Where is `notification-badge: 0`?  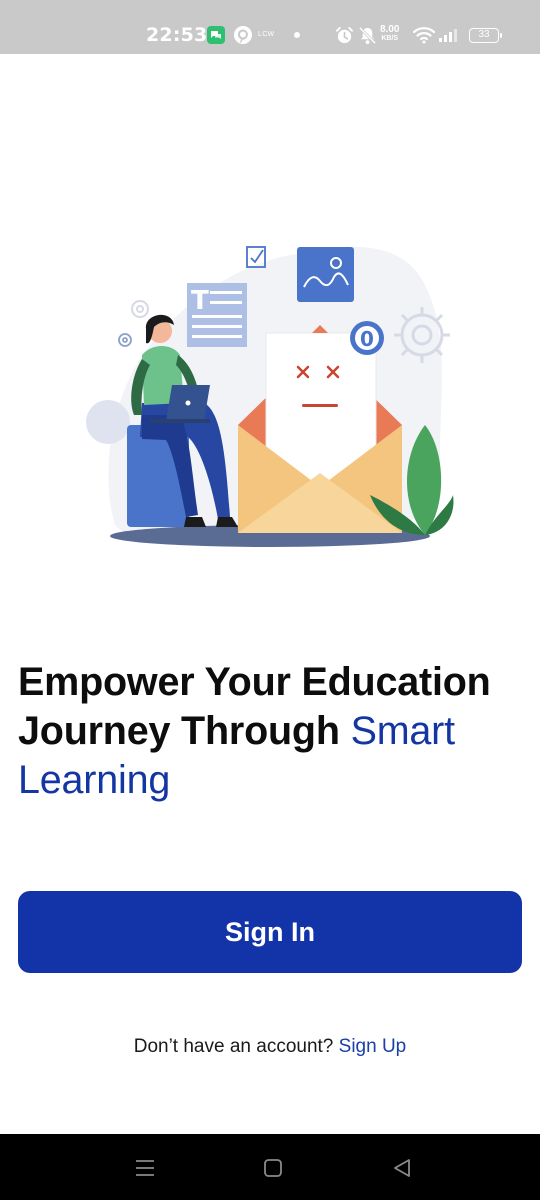 notification-badge: 0 is located at coordinates (367, 338).